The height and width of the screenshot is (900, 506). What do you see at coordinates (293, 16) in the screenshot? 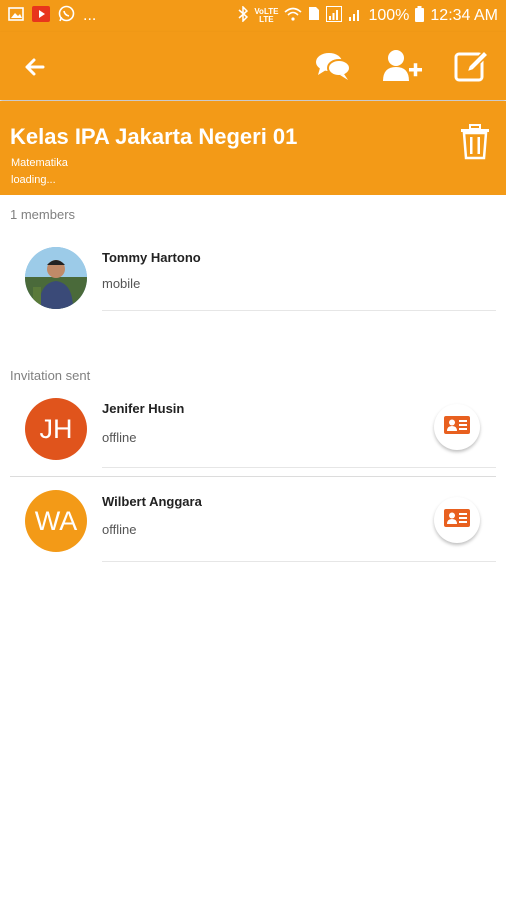
I see `wifi-icon` at bounding box center [293, 16].